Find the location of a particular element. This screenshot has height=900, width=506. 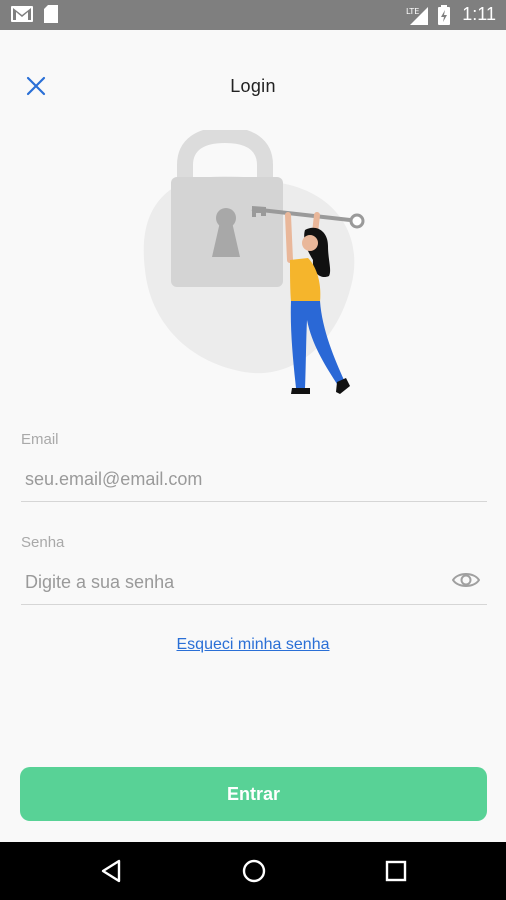

nav-back-button is located at coordinates (112, 871).